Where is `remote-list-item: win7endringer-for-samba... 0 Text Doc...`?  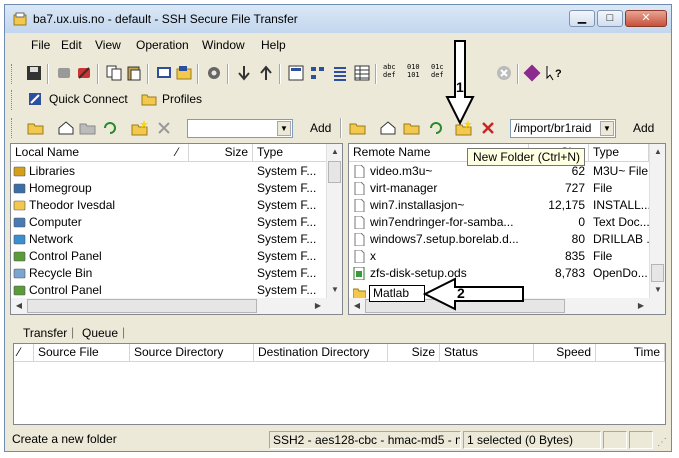
remote-list-item: win7endringer-for-samba... 0 Text Doc... is located at coordinates (499, 222).